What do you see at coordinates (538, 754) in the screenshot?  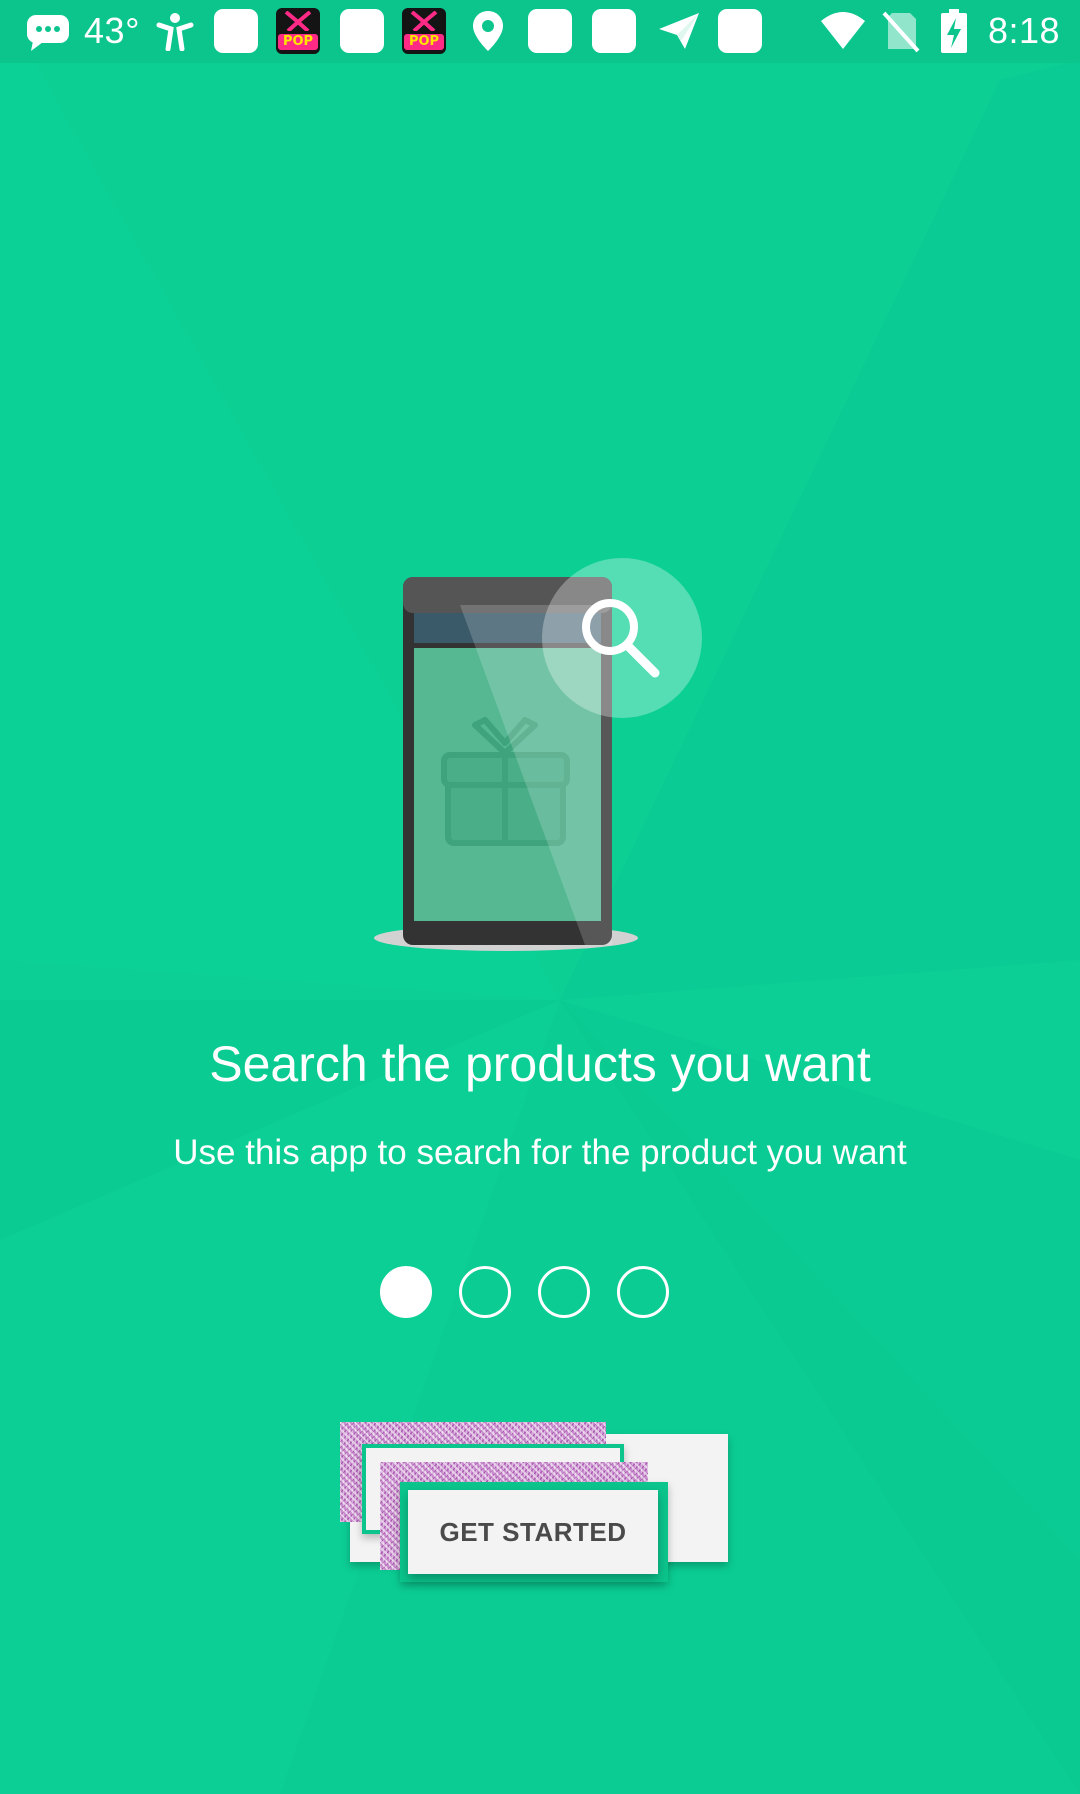 I see `phone-search-gift-illustration` at bounding box center [538, 754].